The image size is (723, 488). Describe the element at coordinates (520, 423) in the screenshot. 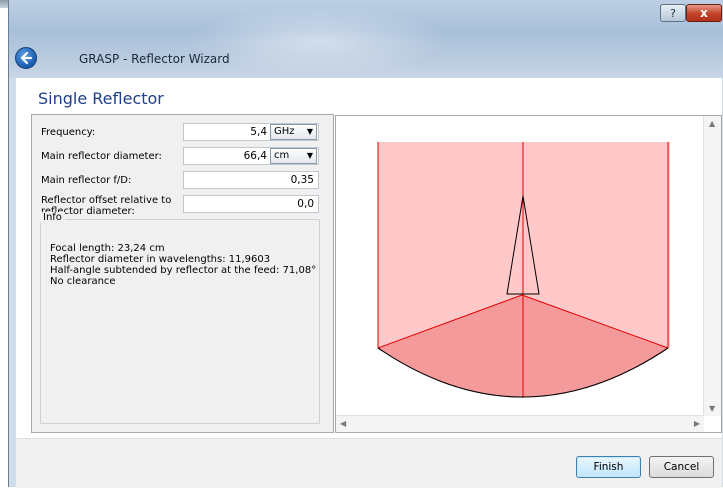

I see `horizontal-scrollbar: ◀ ▶` at that location.